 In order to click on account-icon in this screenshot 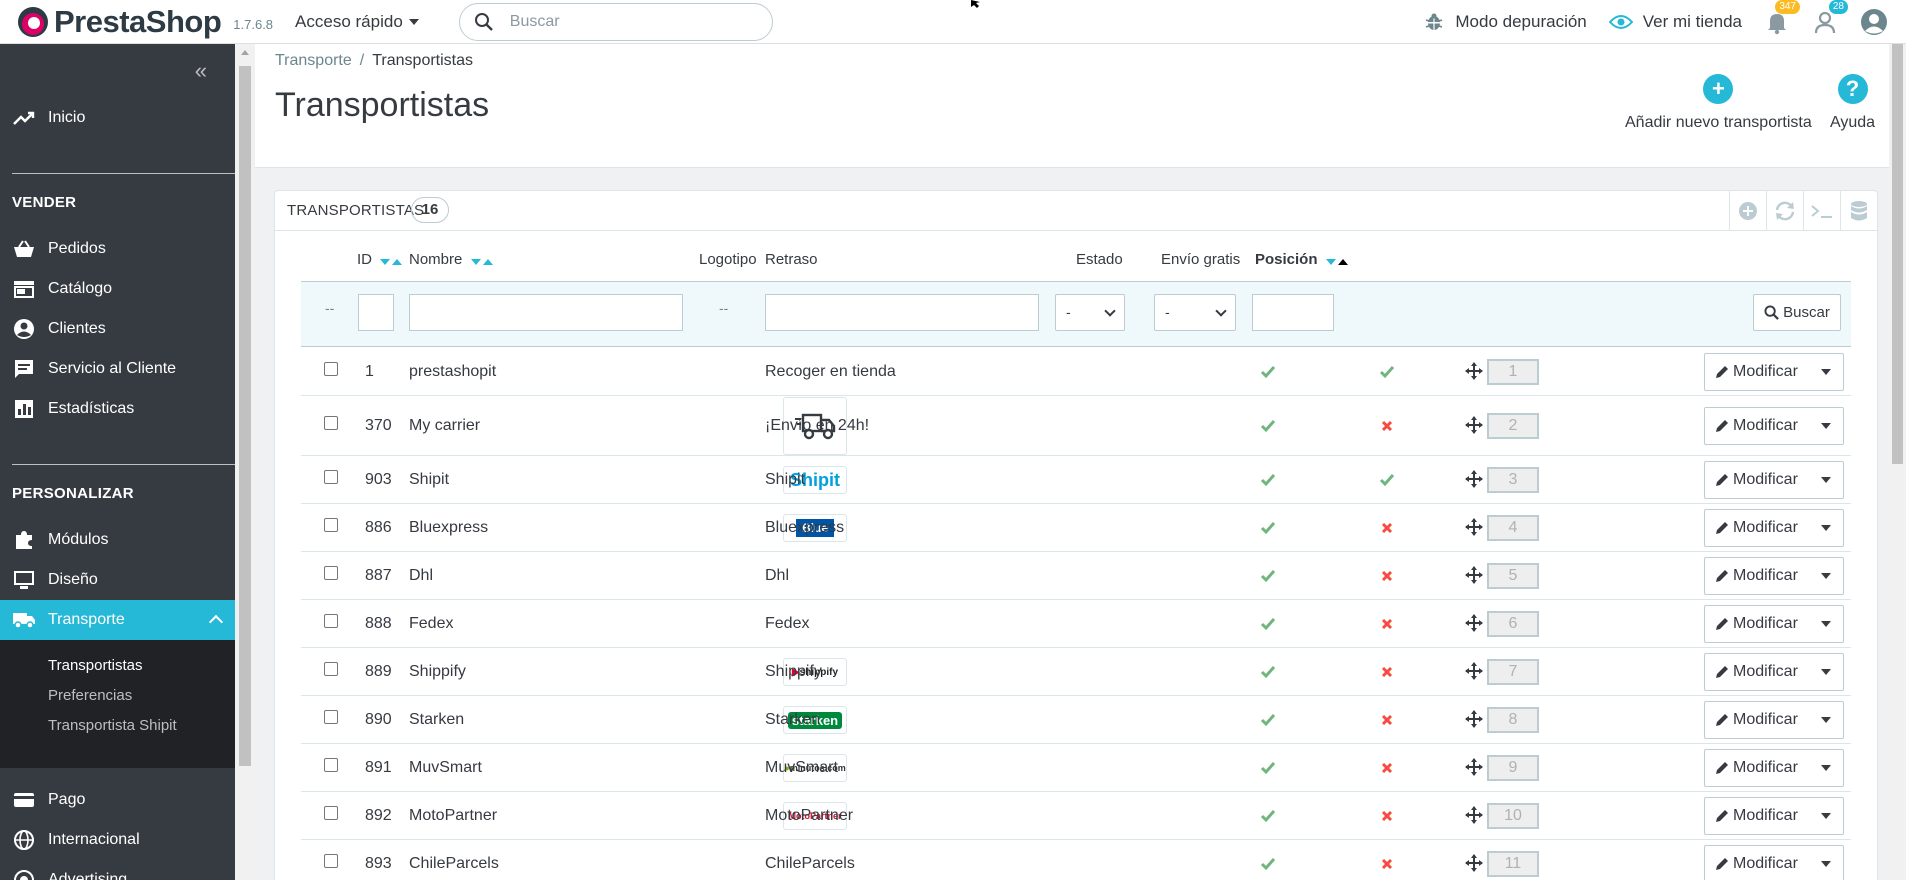, I will do `click(1874, 22)`.